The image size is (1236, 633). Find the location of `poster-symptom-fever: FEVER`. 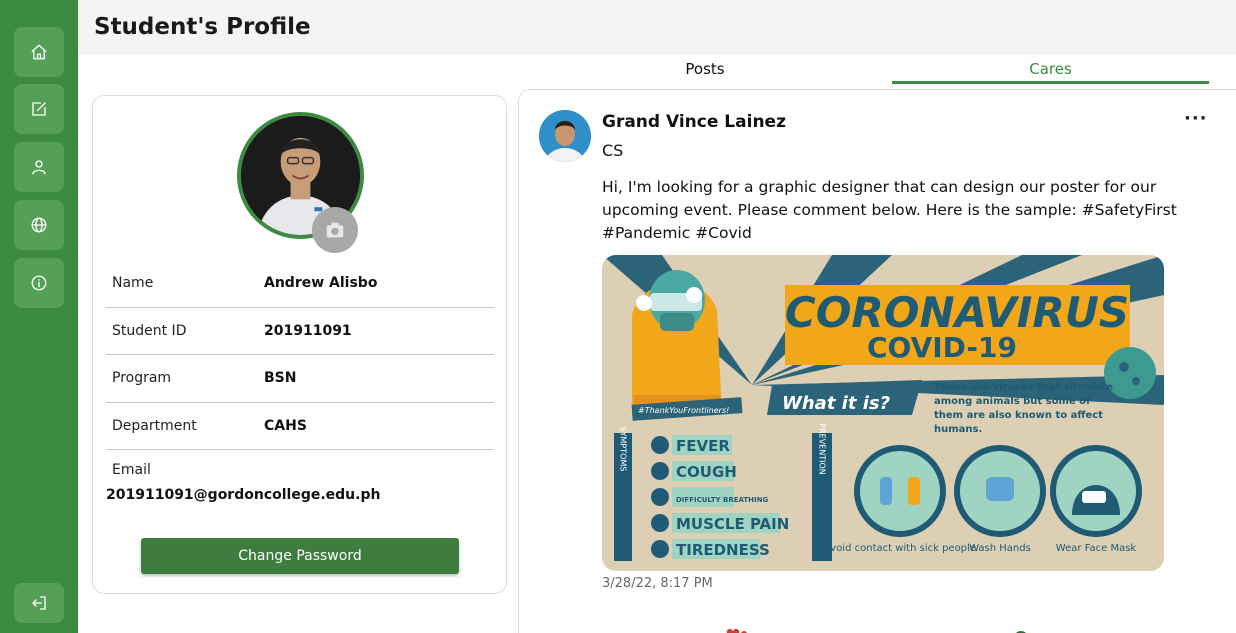

poster-symptom-fever: FEVER is located at coordinates (703, 446).